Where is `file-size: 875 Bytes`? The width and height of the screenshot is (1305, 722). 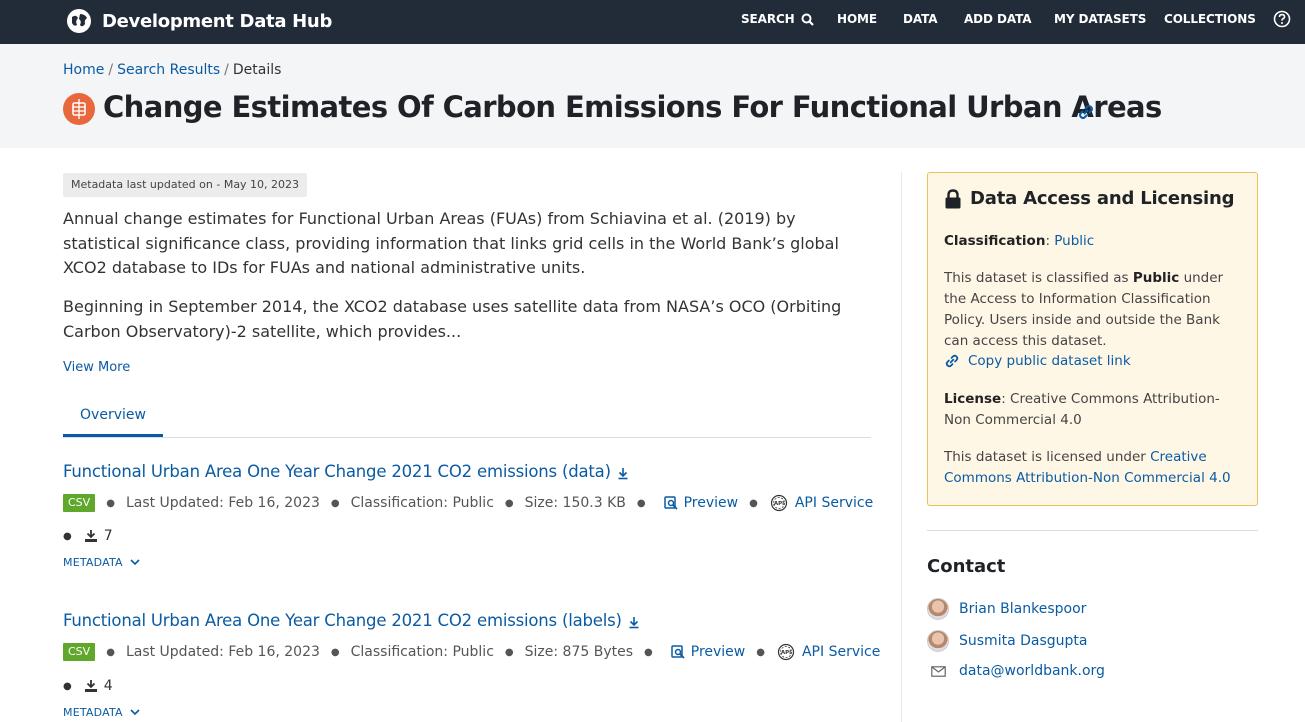 file-size: 875 Bytes is located at coordinates (598, 652).